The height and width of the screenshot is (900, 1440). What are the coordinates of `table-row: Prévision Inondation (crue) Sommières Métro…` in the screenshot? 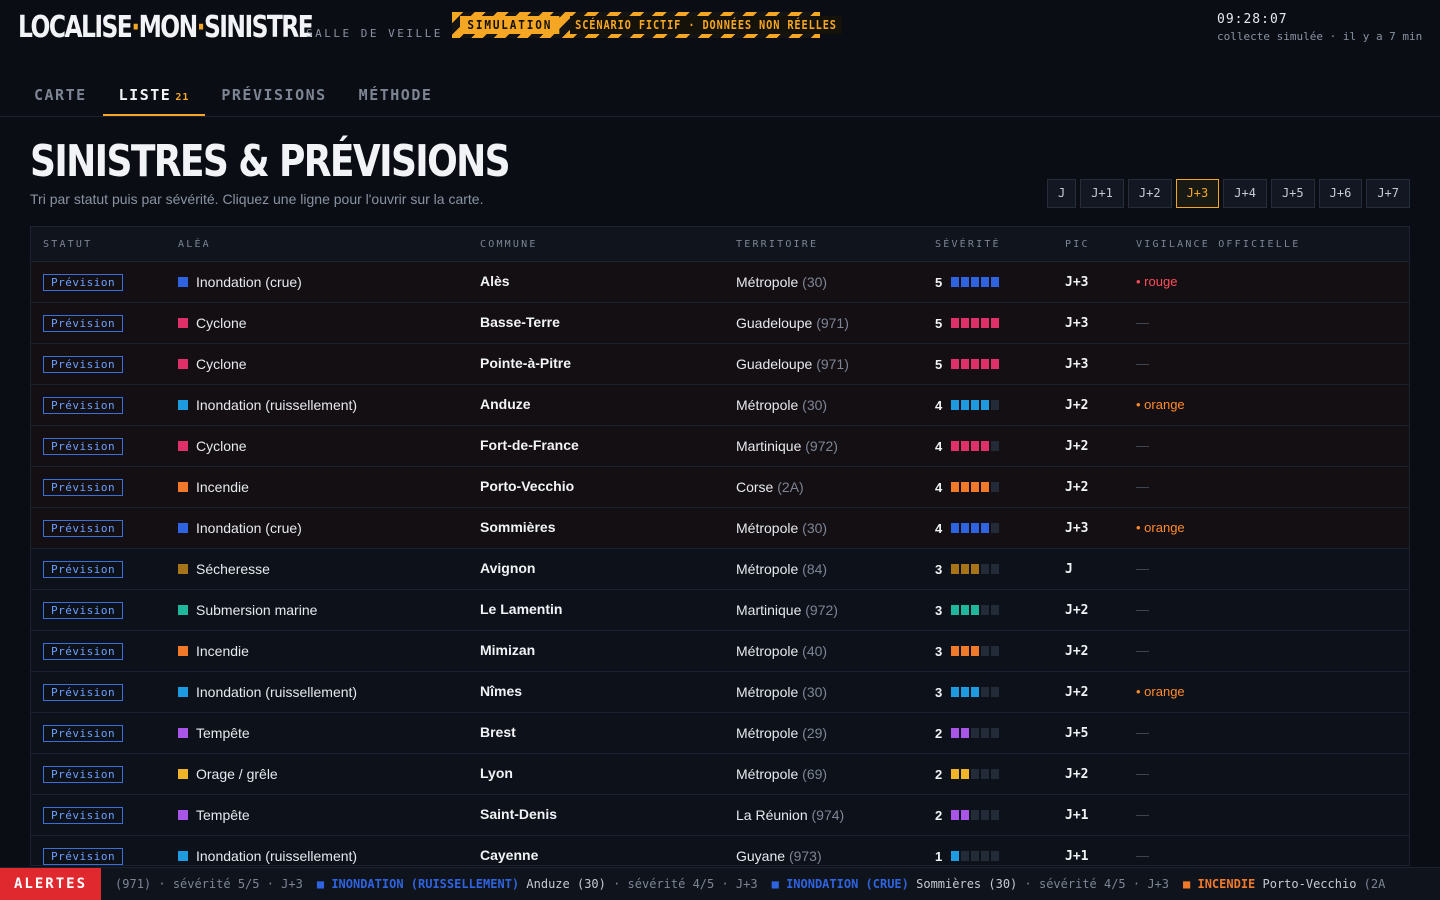 It's located at (720, 528).